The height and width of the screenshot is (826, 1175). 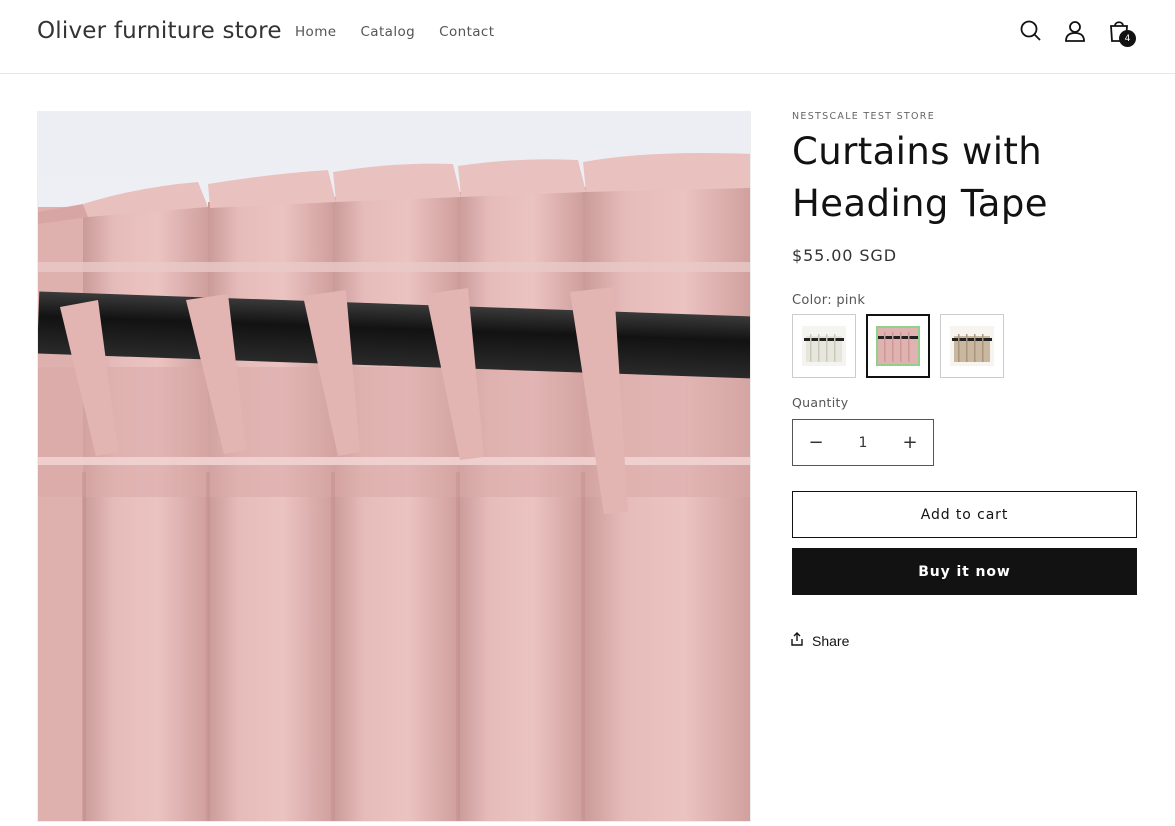 I want to click on product-vendor: NESTSCALE TEST STORE, so click(x=863, y=116).